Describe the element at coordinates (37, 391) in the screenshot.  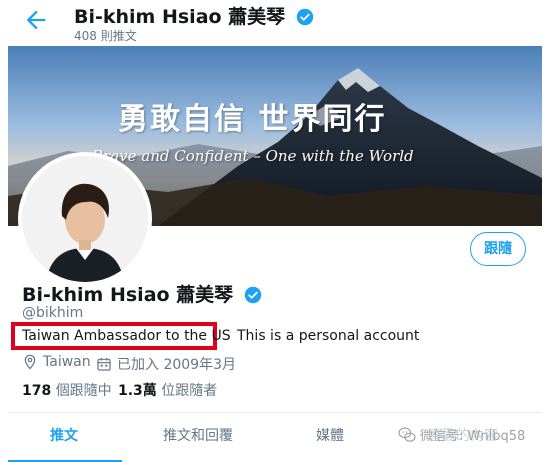
I see `following-count: 178` at that location.